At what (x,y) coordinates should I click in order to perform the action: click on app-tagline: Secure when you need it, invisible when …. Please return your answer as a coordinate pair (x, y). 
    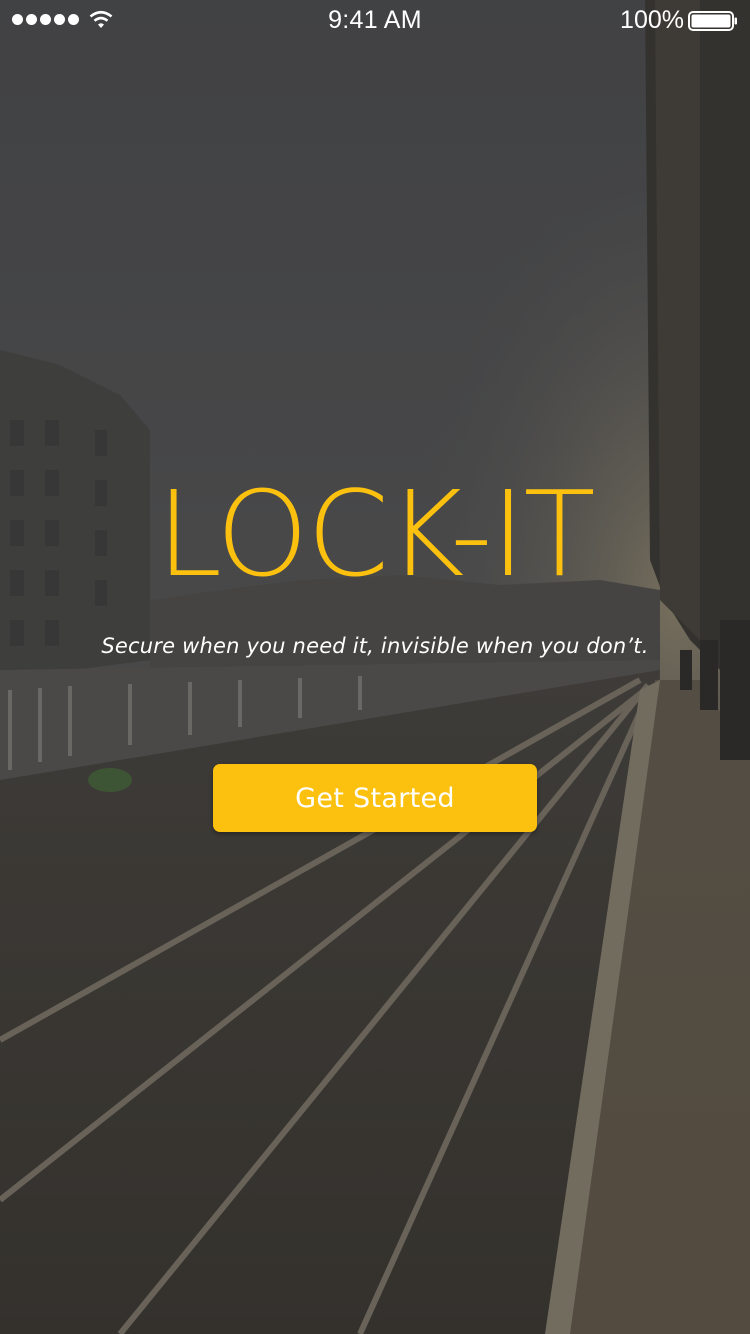
    Looking at the image, I should click on (375, 646).